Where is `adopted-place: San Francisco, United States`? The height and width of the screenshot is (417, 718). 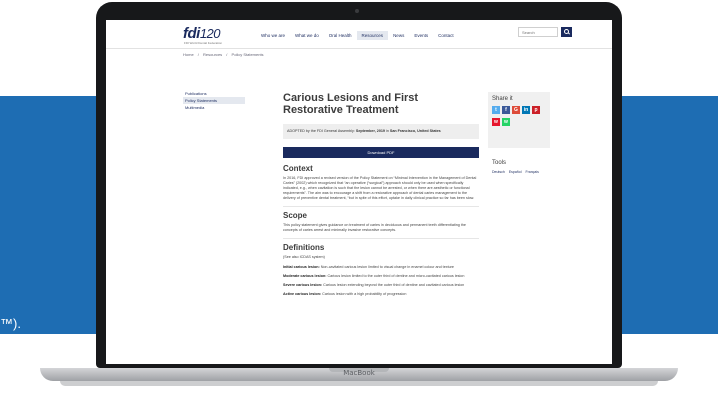 adopted-place: San Francisco, United States is located at coordinates (415, 131).